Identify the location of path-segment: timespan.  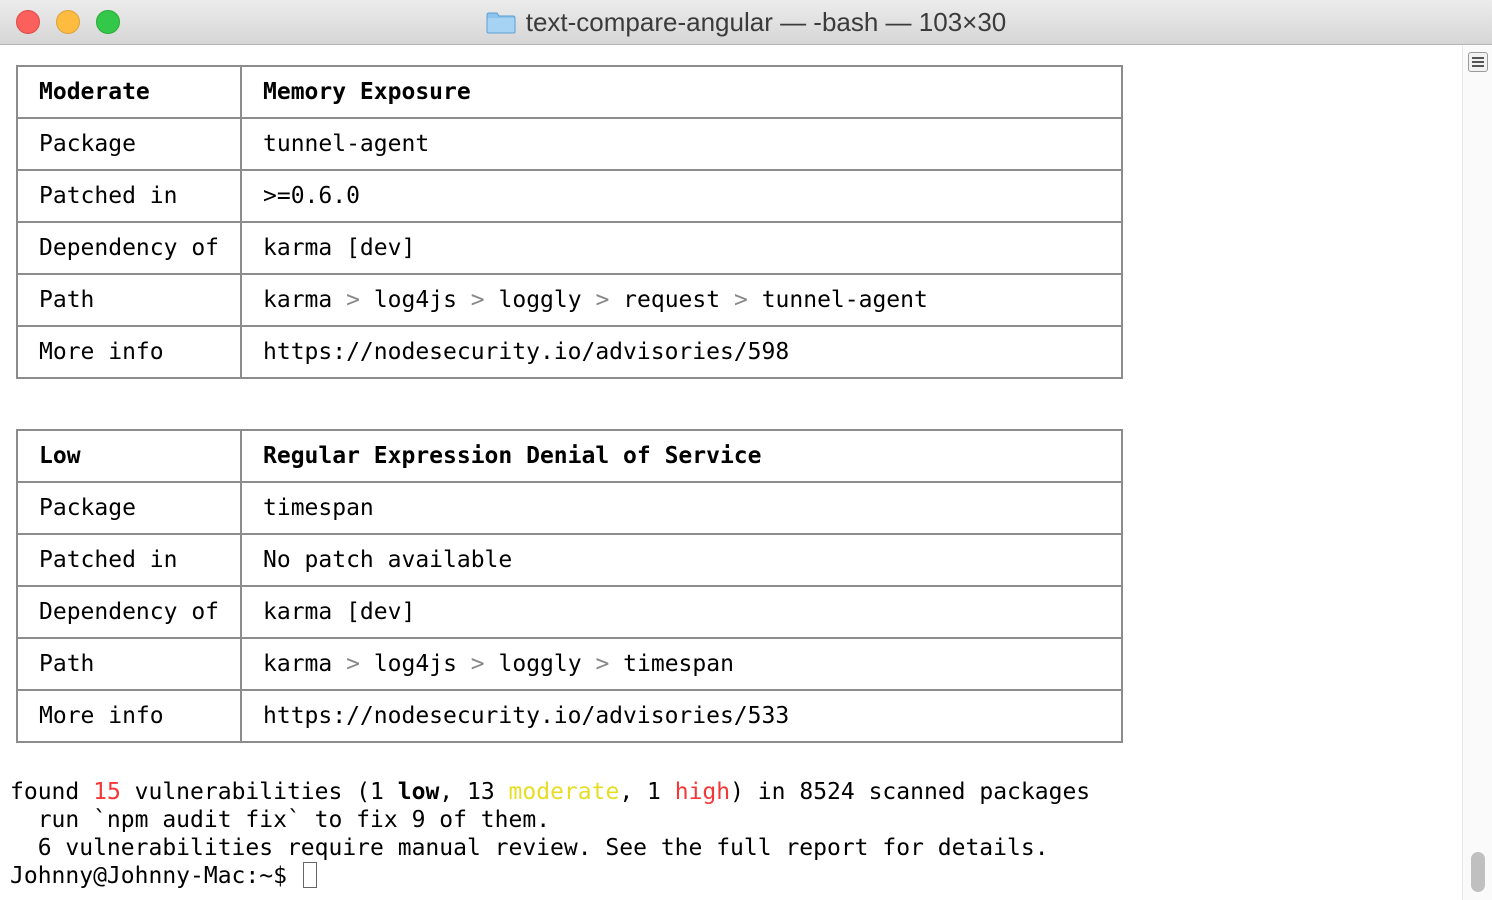
(678, 664).